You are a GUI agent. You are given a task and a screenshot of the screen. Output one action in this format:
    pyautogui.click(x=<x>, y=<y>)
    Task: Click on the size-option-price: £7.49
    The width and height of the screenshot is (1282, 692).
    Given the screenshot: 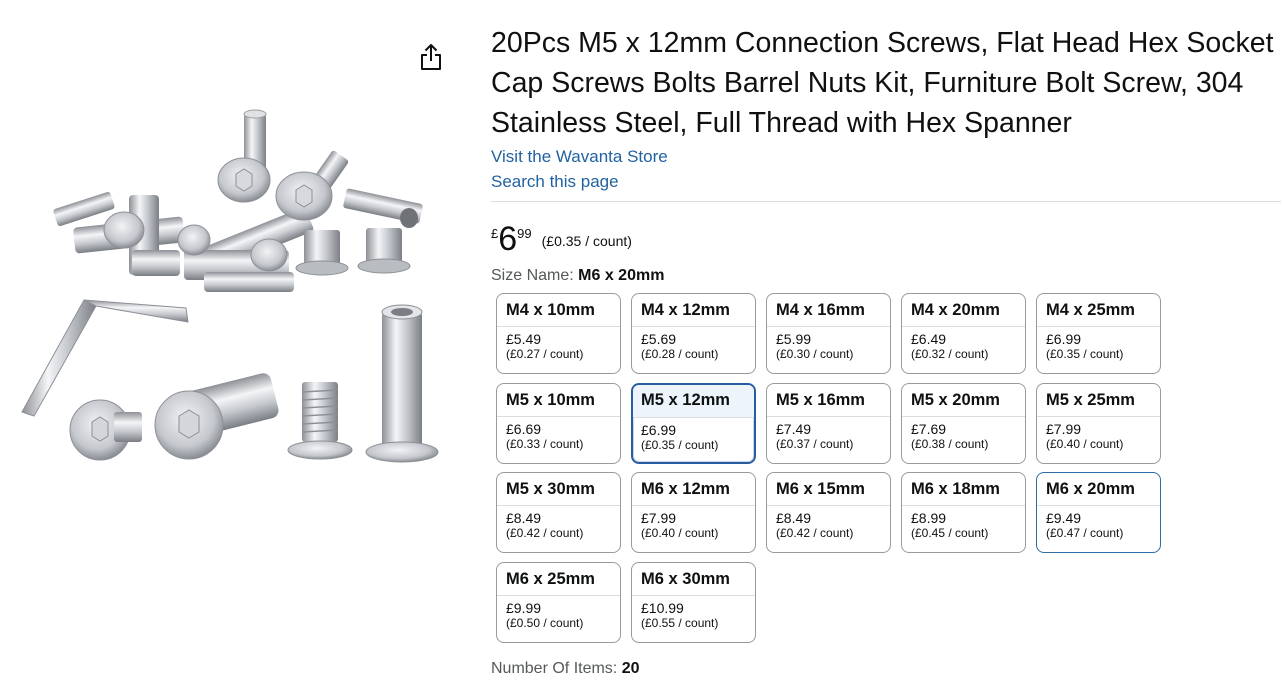 What is the action you would take?
    pyautogui.click(x=794, y=428)
    